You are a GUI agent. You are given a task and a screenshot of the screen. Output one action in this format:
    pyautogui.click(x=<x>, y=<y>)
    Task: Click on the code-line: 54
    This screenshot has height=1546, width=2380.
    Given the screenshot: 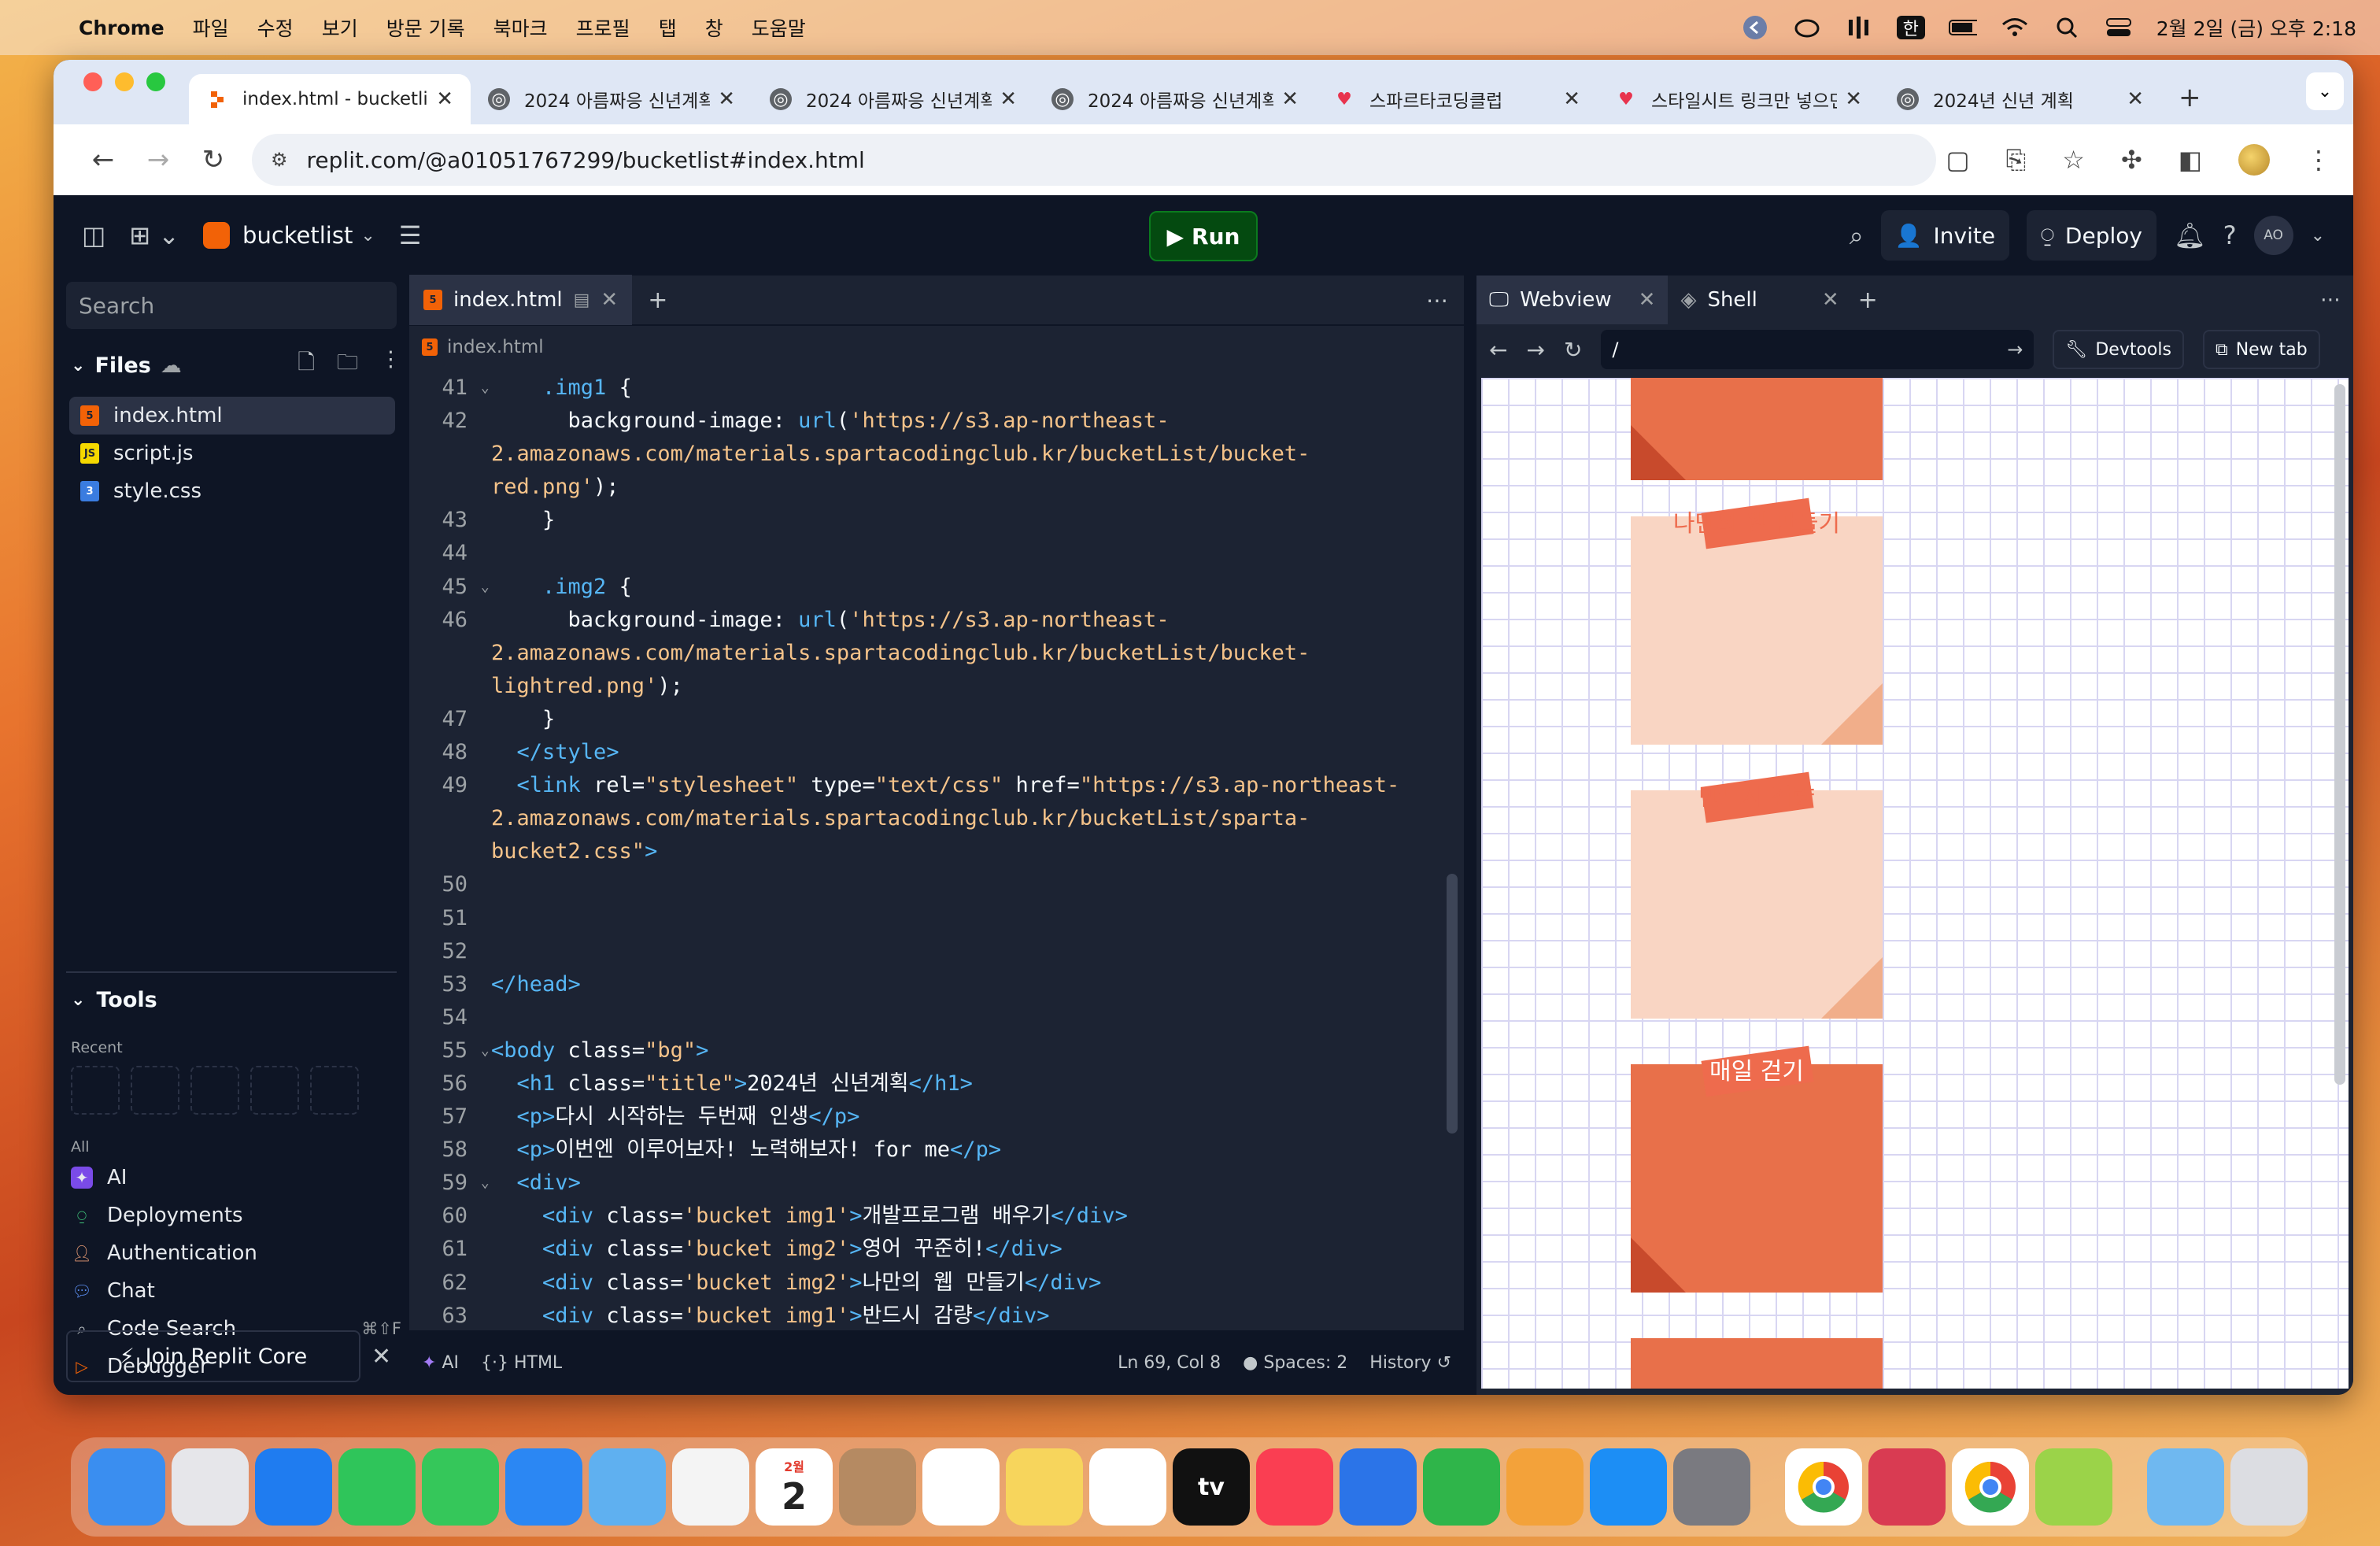 What is the action you would take?
    pyautogui.click(x=928, y=1018)
    